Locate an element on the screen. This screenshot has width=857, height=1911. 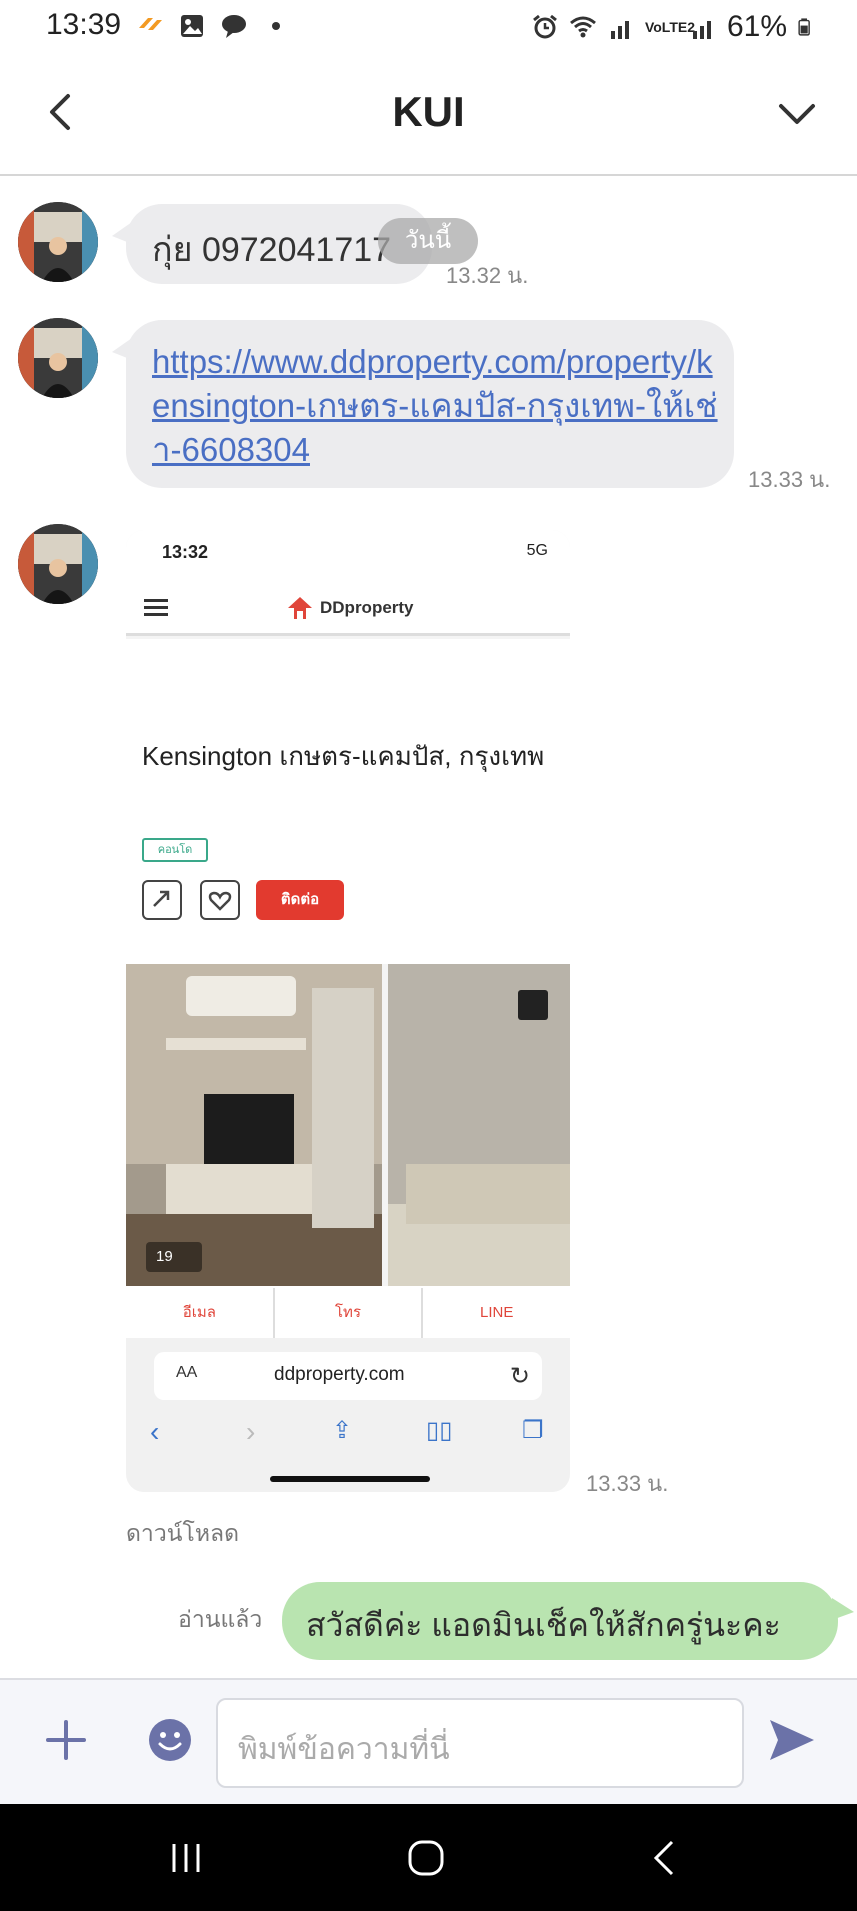
send-icon is located at coordinates (792, 1740).